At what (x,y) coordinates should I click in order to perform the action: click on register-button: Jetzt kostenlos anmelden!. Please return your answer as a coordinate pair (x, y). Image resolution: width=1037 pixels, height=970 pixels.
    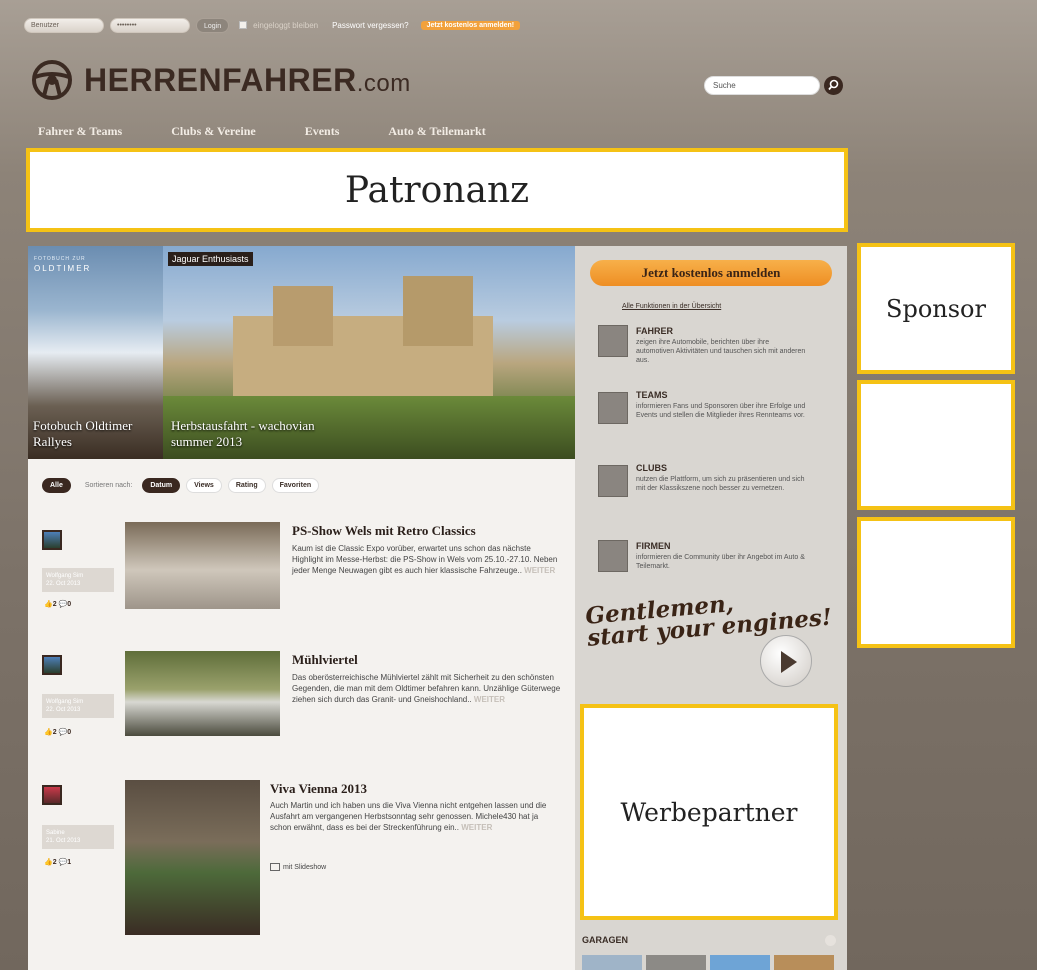
    Looking at the image, I should click on (470, 25).